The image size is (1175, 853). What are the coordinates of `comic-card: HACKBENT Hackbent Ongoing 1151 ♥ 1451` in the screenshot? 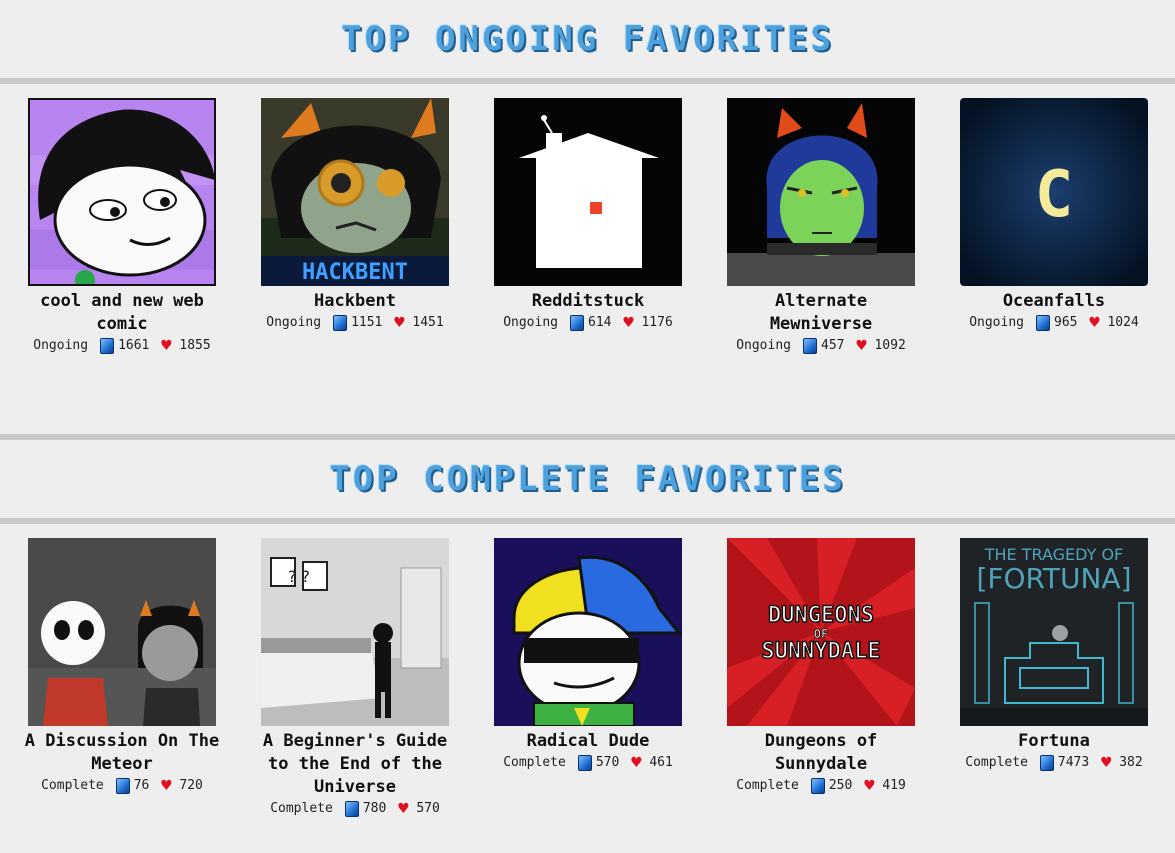 It's located at (355, 215).